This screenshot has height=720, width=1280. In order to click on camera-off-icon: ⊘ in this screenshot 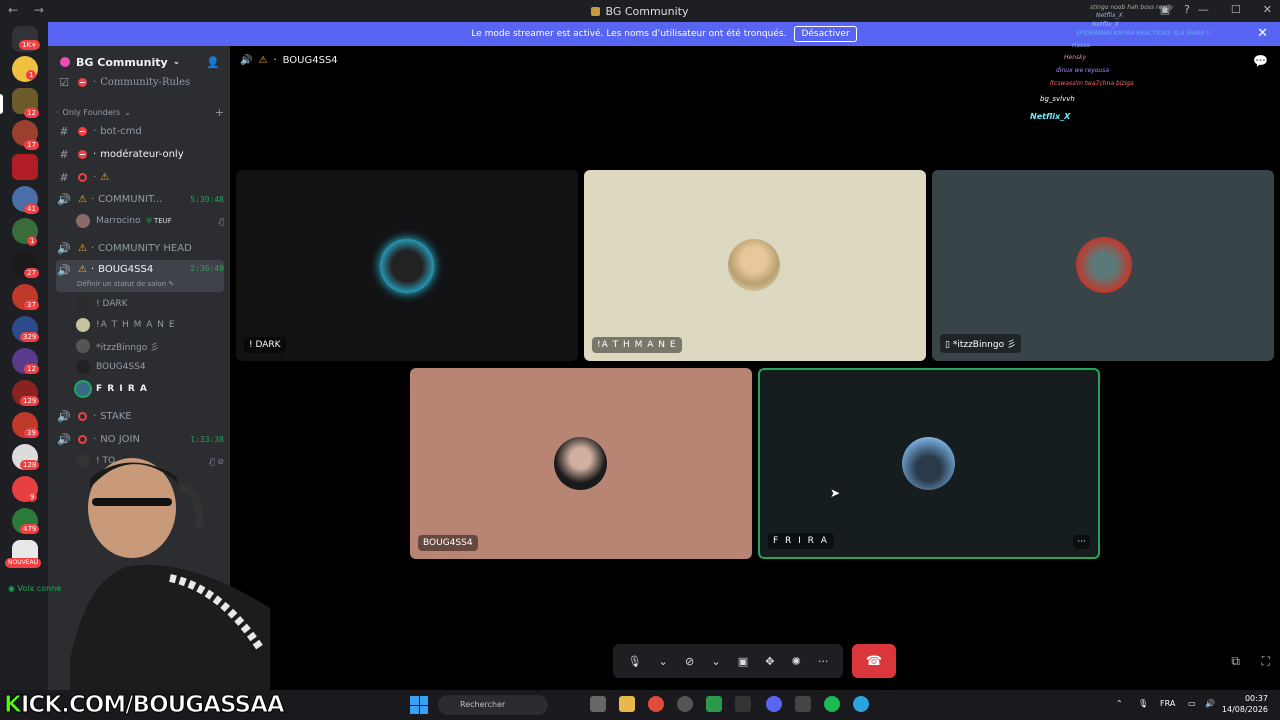, I will do `click(689, 661)`.